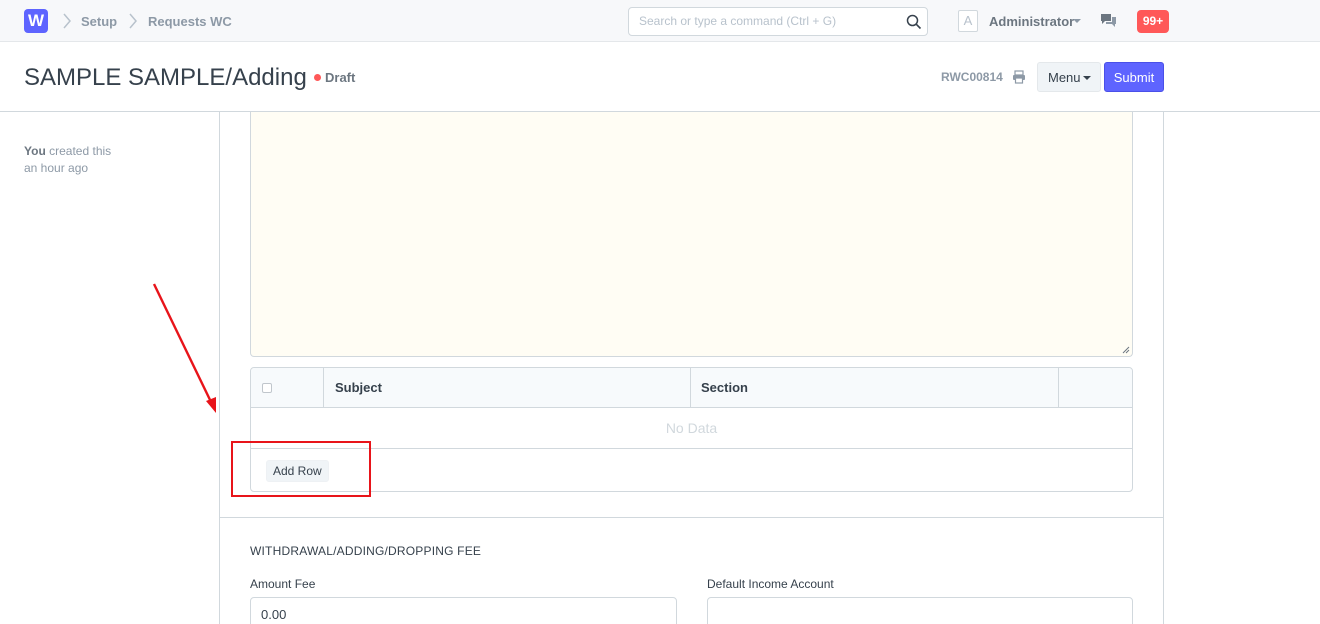 This screenshot has height=624, width=1320. What do you see at coordinates (463, 610) in the screenshot?
I see `amount-fee-input` at bounding box center [463, 610].